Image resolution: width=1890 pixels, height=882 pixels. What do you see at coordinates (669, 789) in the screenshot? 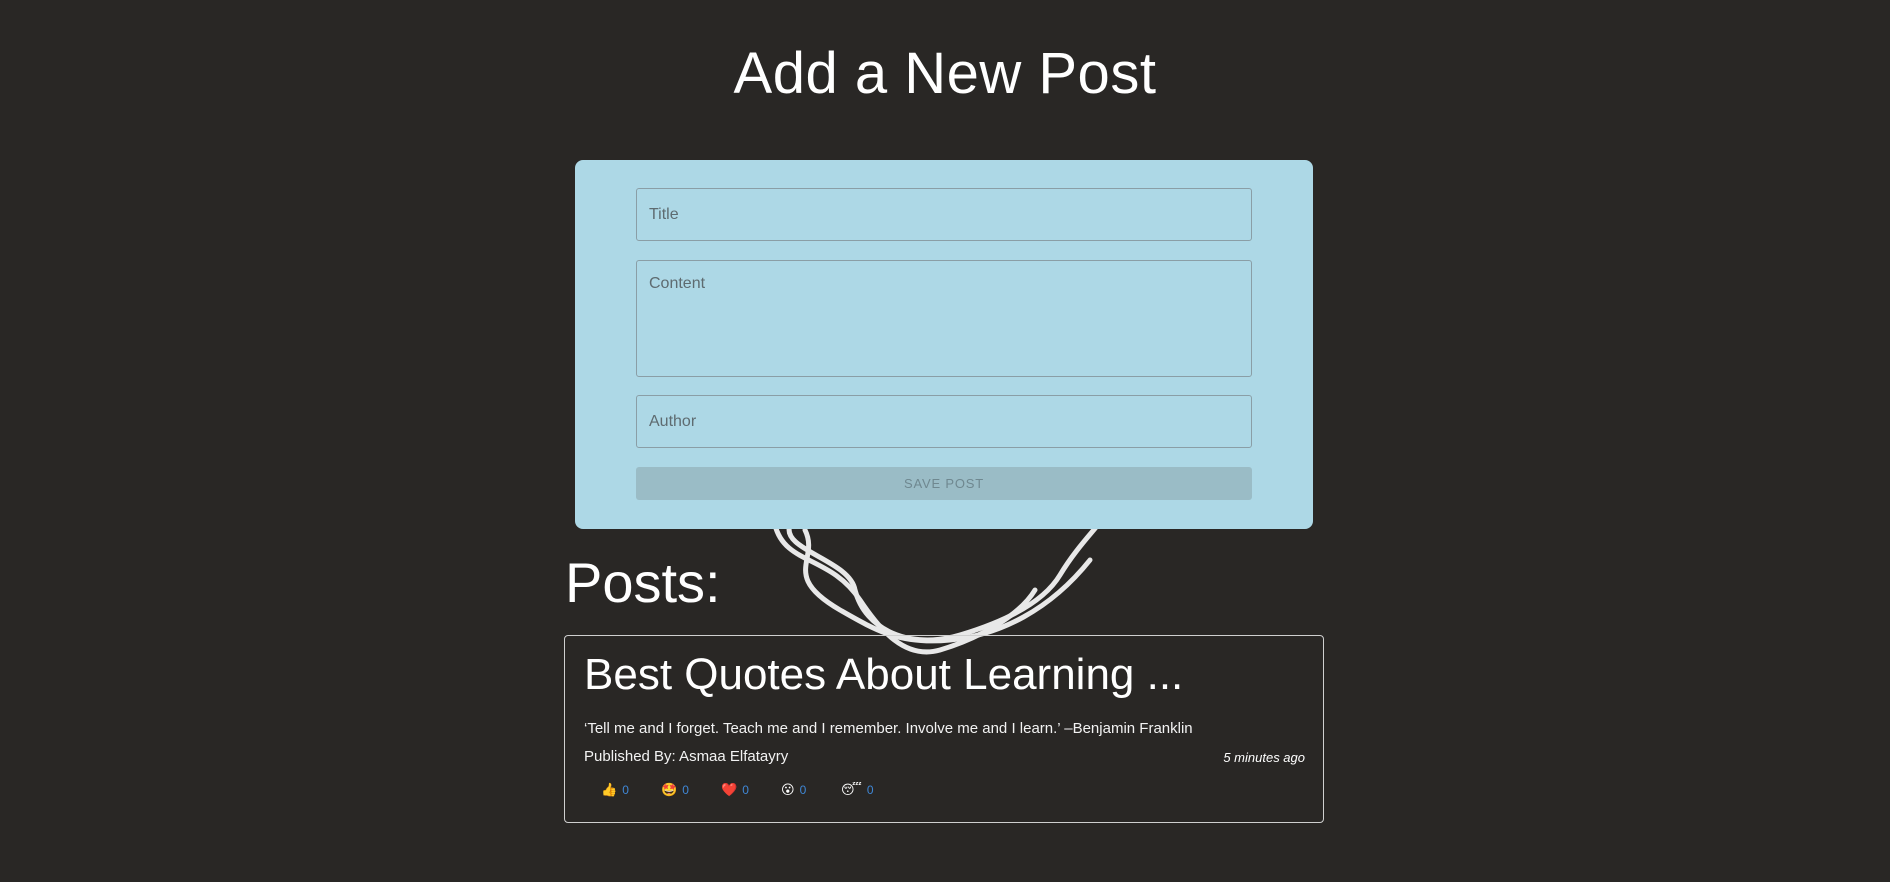
I see `star-struck-icon: 🤩` at bounding box center [669, 789].